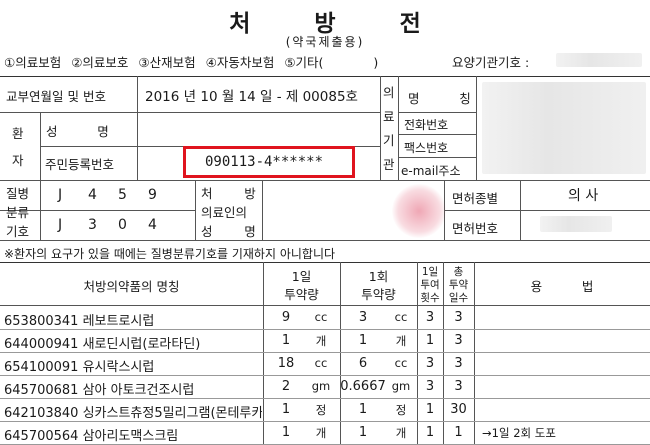  I want to click on rx-cell-u2: gm, so click(401, 386).